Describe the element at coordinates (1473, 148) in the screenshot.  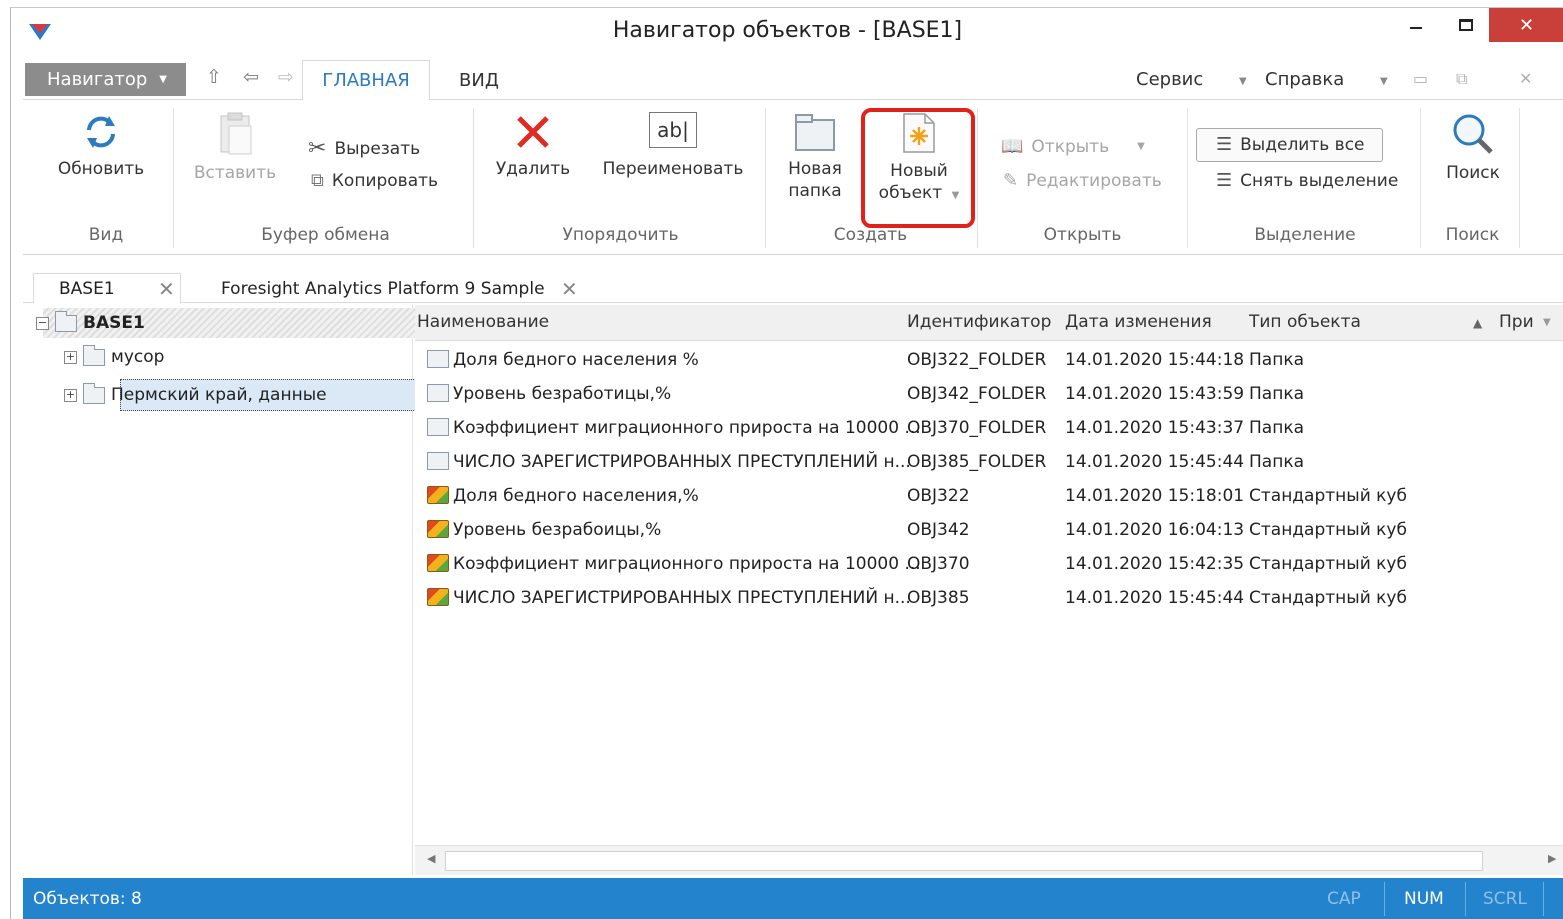
I see `search-button: Поиск` at that location.